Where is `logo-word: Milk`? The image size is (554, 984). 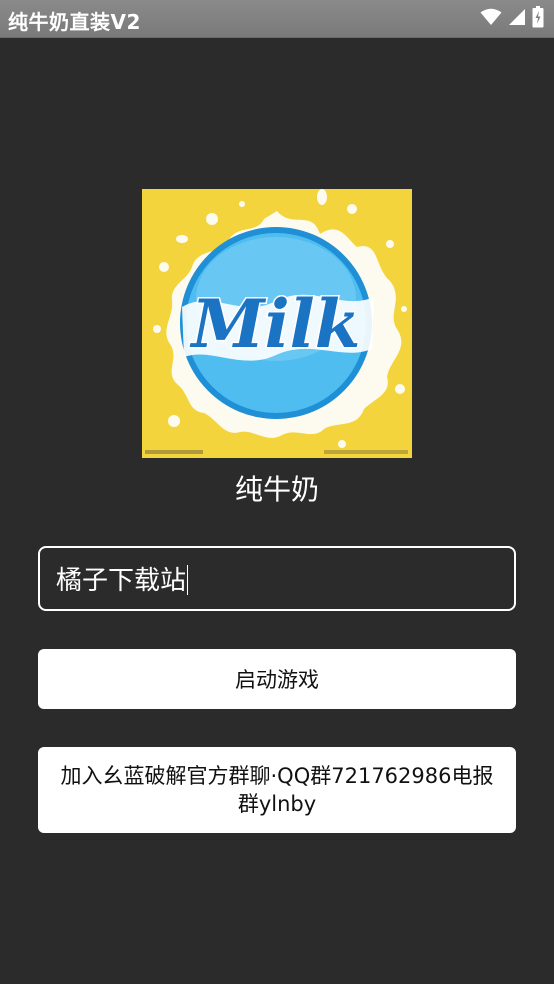
logo-word: Milk is located at coordinates (275, 324).